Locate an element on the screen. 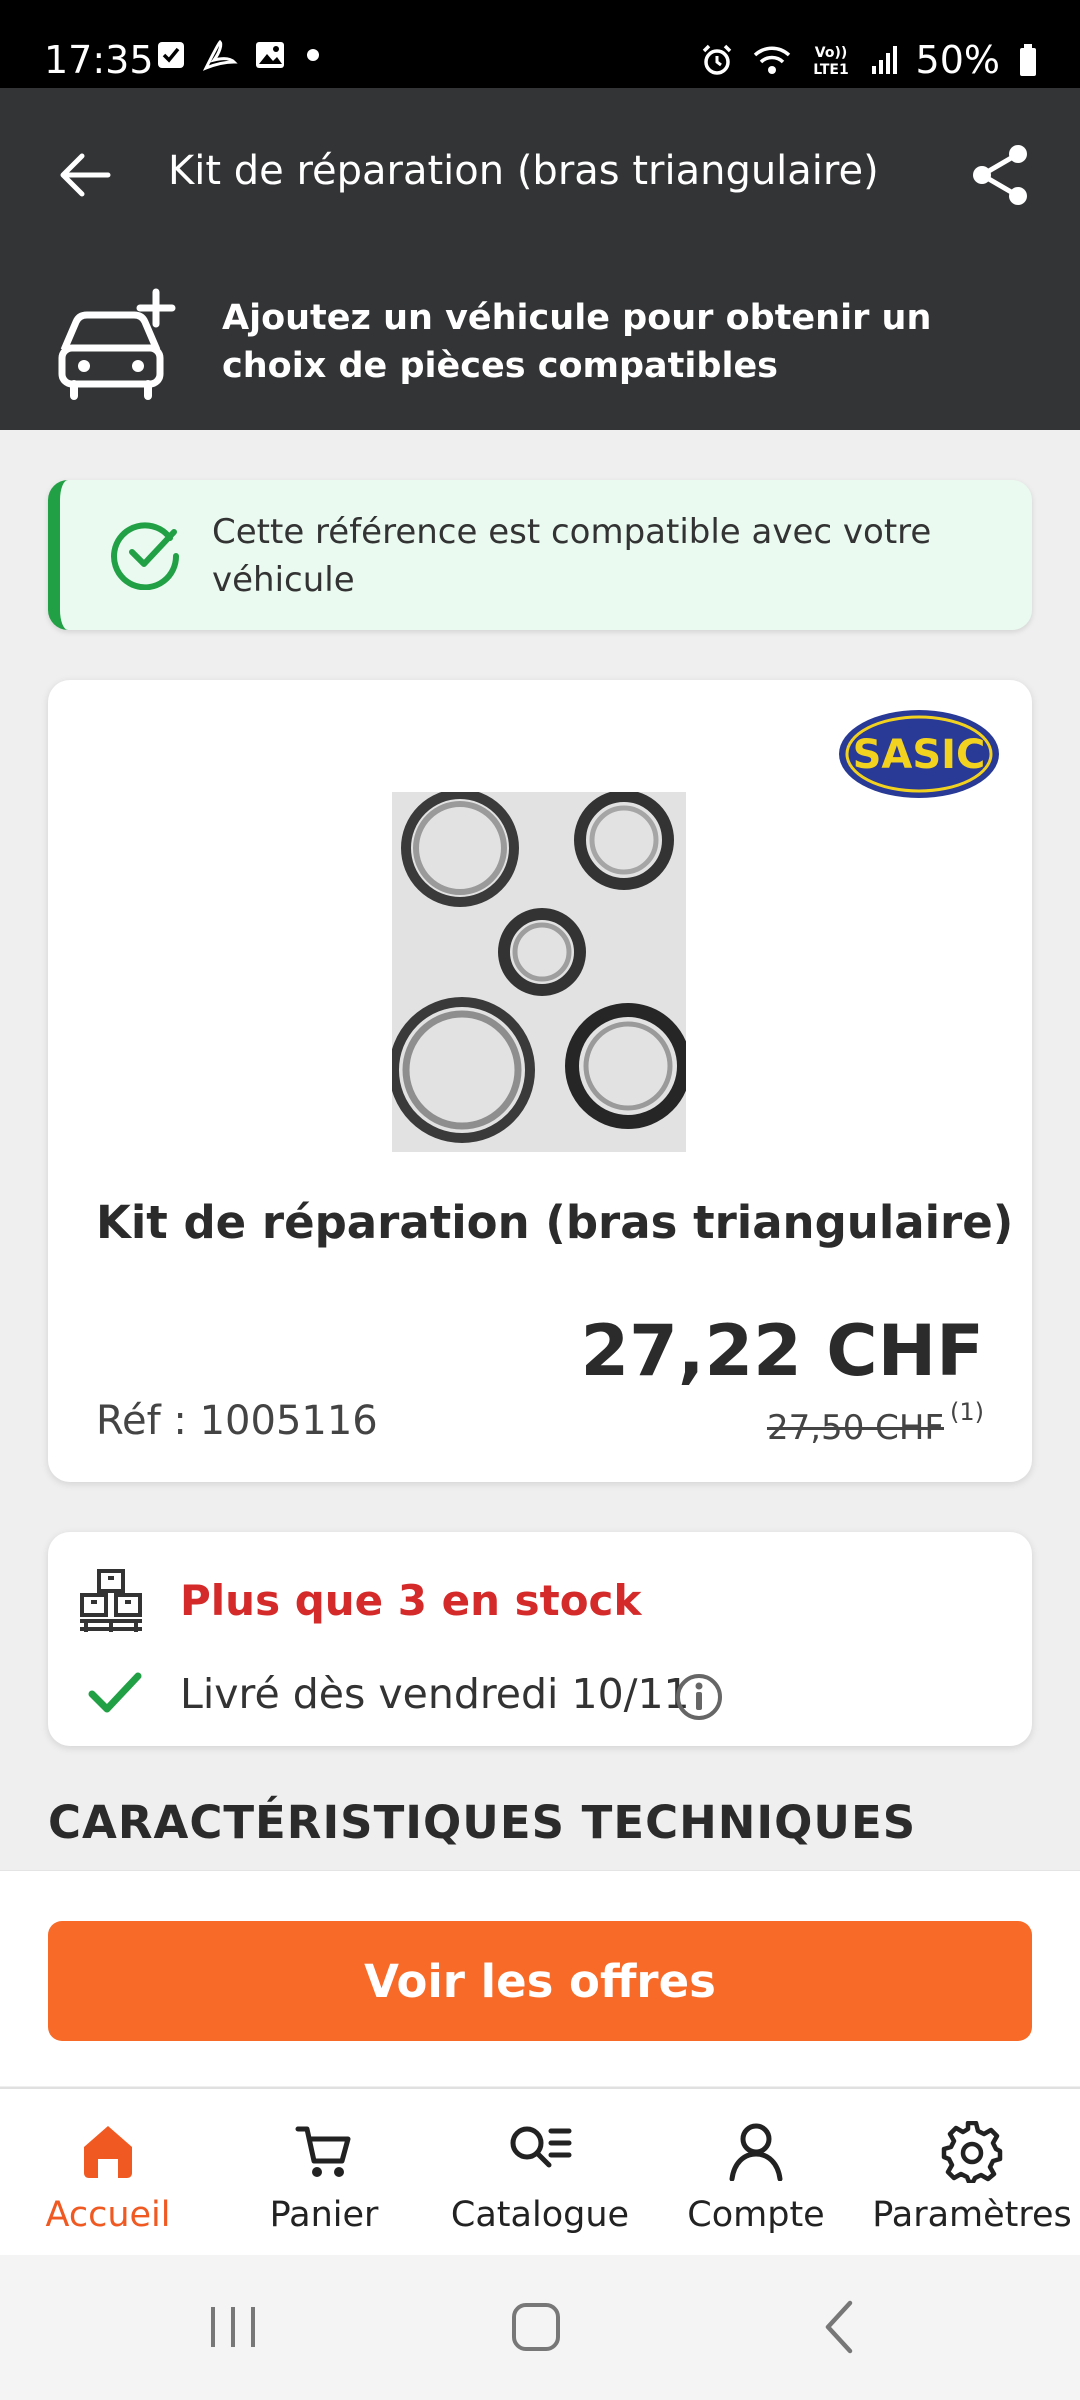 The image size is (1080, 2400). product-name: Kit de réparation (bras triangulaire) is located at coordinates (555, 1222).